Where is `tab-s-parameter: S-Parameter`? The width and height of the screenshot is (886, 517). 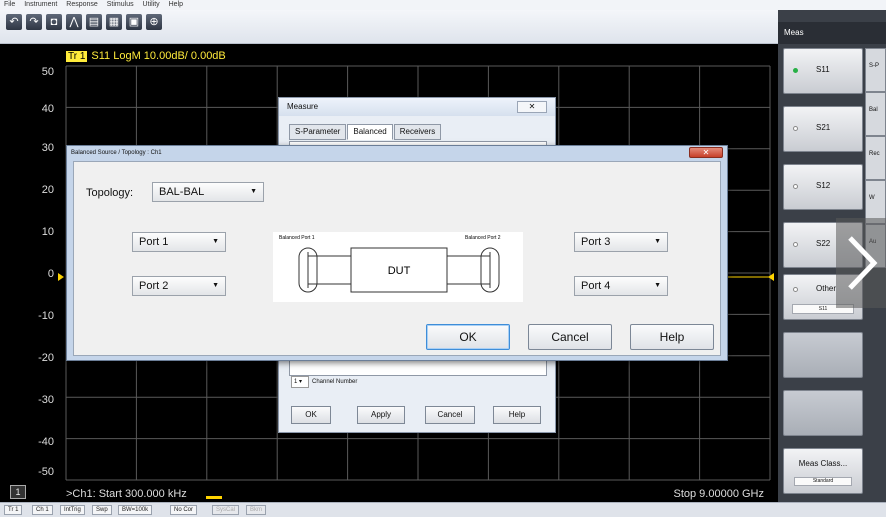
tab-s-parameter: S-Parameter is located at coordinates (318, 132).